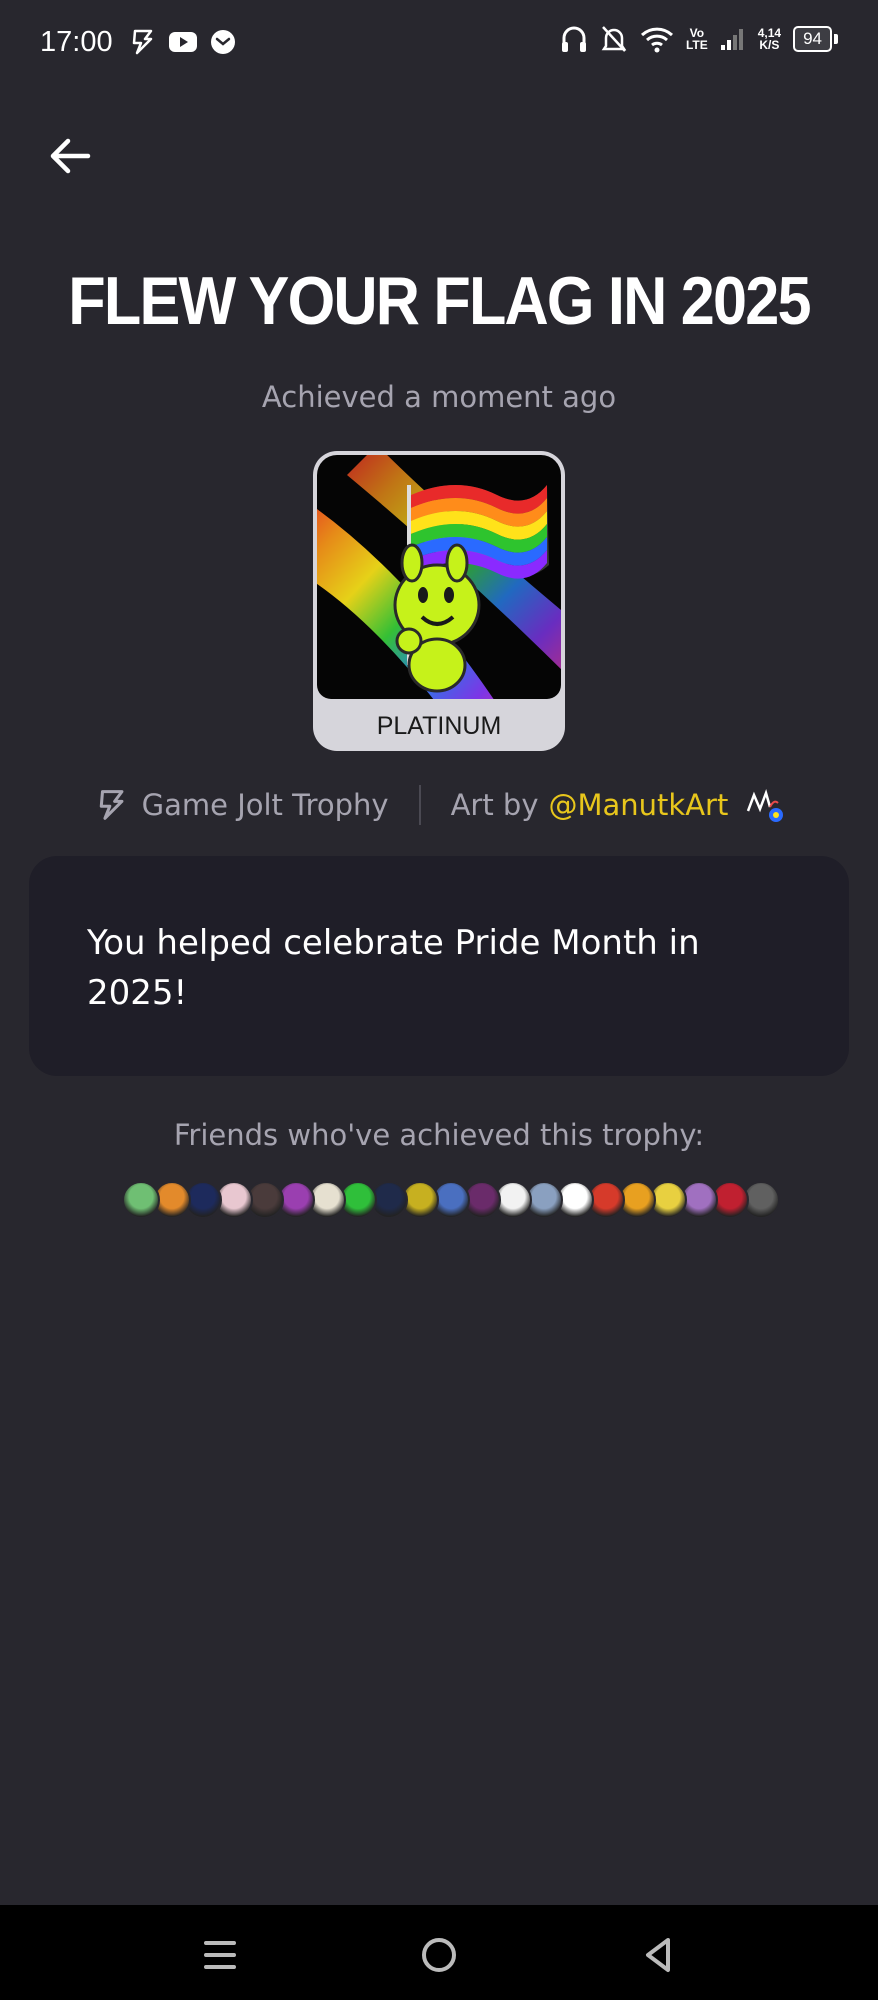  What do you see at coordinates (439, 805) in the screenshot?
I see `trophy-meta: Game Jolt Trophy Art by @ManutkArt` at bounding box center [439, 805].